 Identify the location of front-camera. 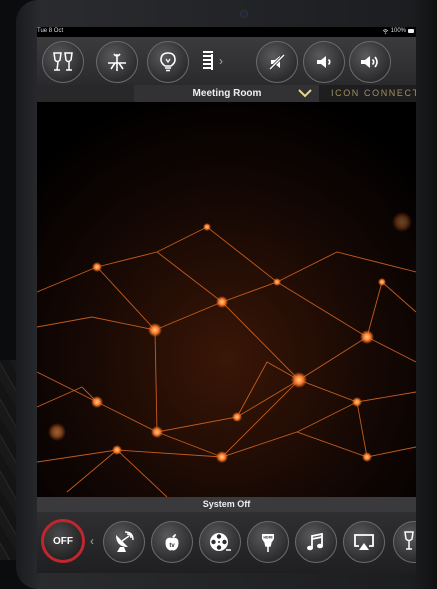
(244, 14).